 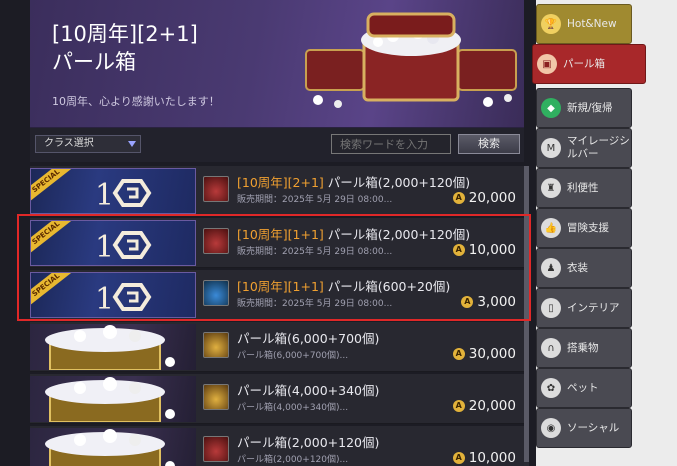 I want to click on scrollbar-thumb, so click(x=526, y=314).